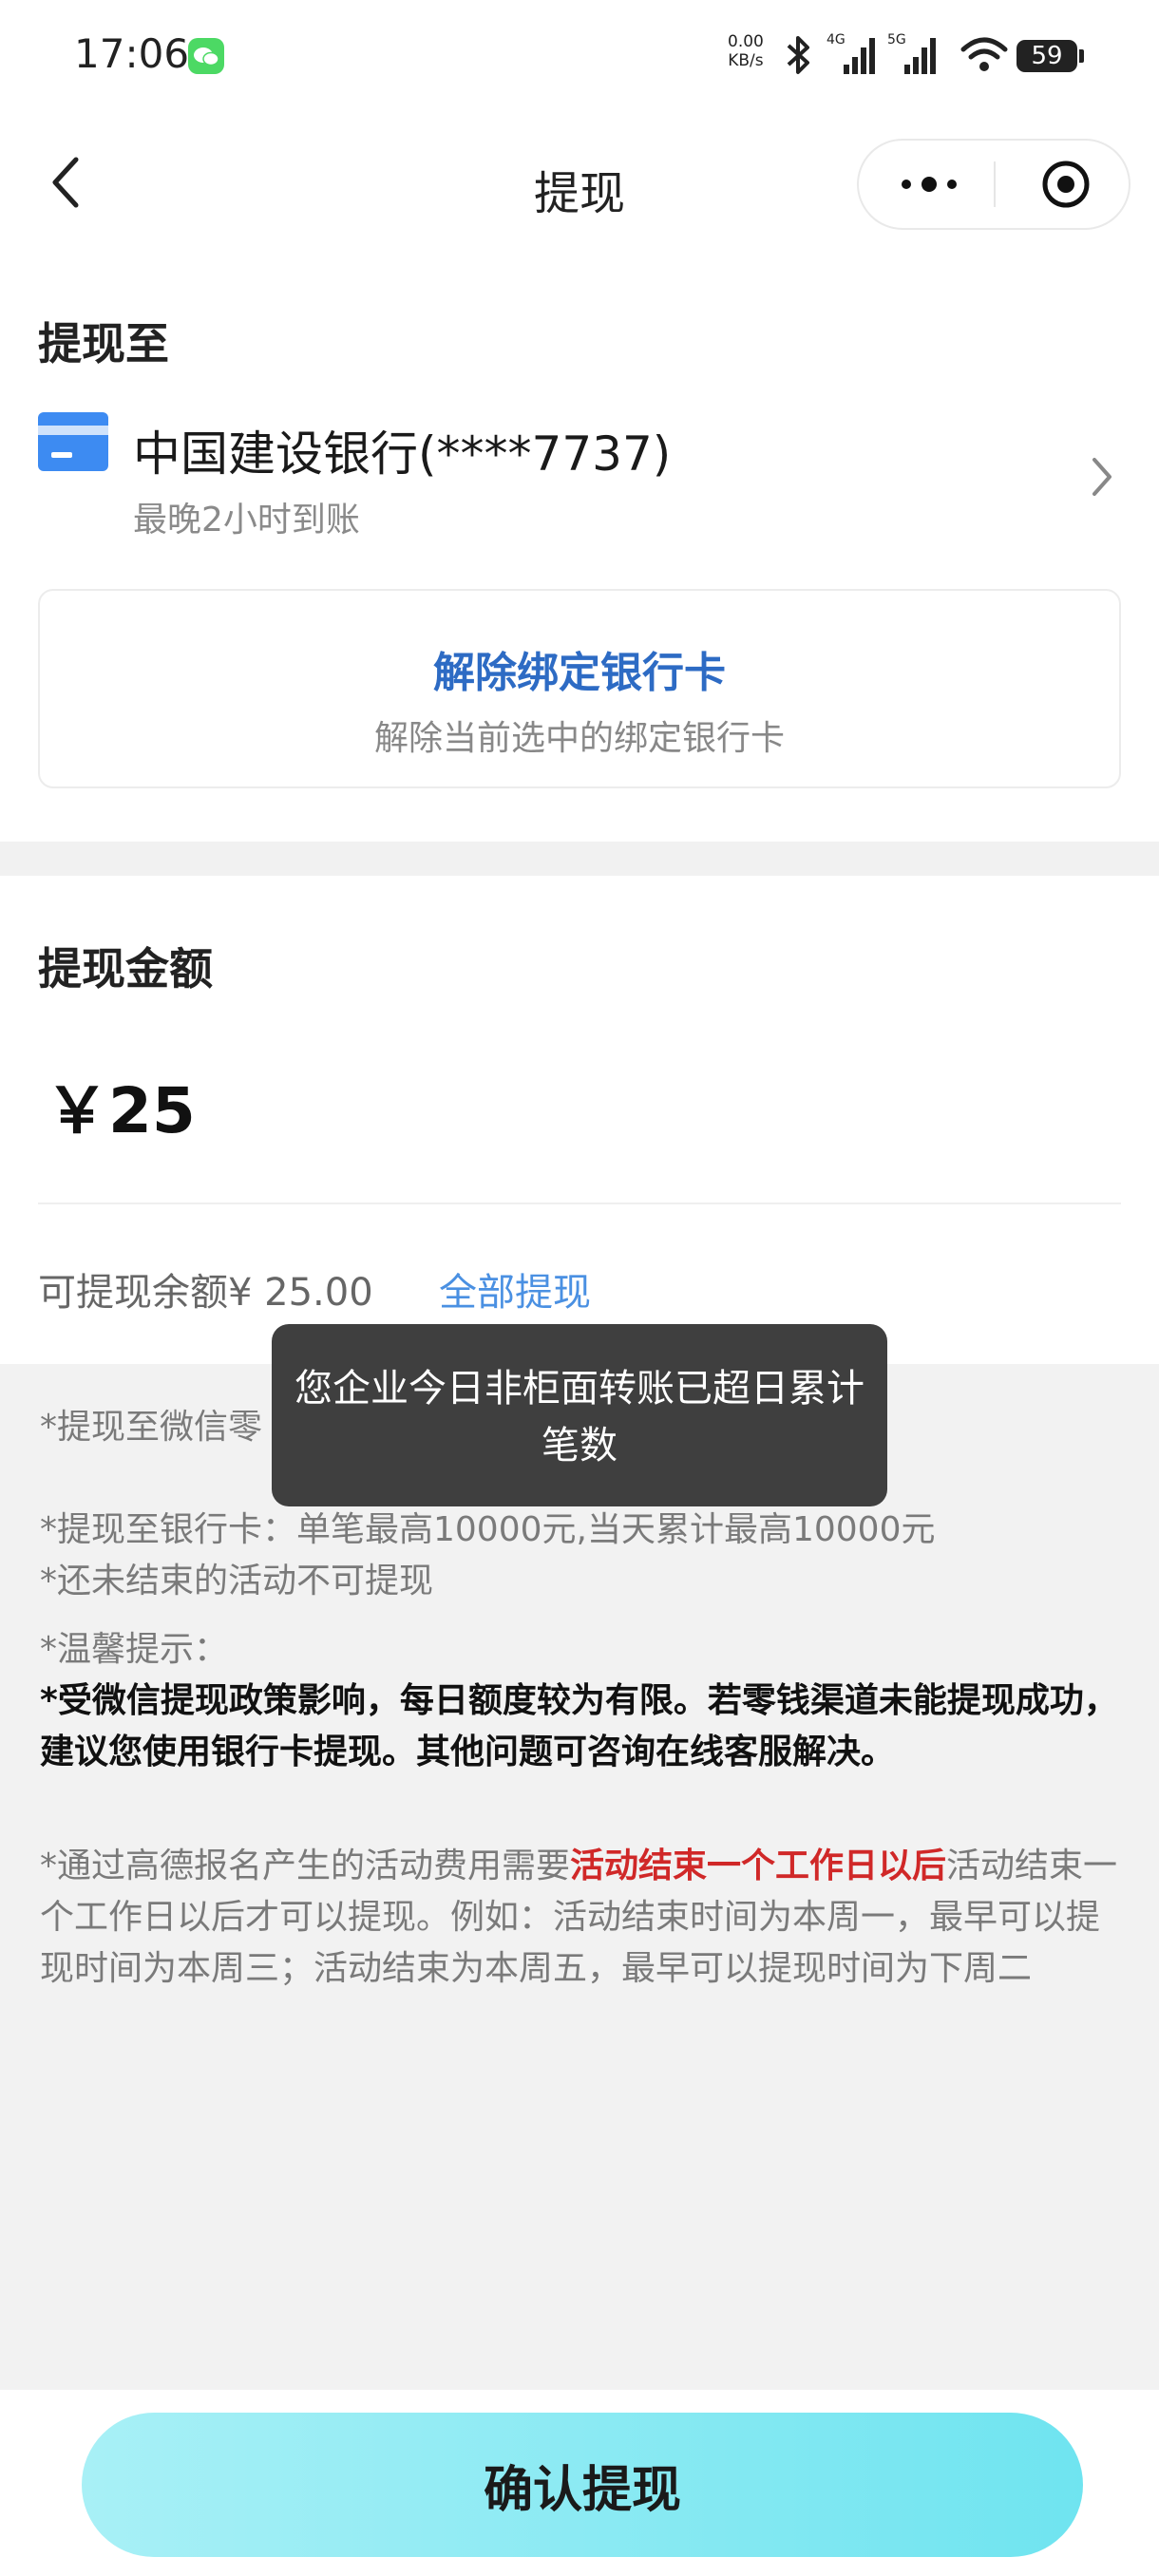  Describe the element at coordinates (65, 184) in the screenshot. I see `back-arrow-icon` at that location.